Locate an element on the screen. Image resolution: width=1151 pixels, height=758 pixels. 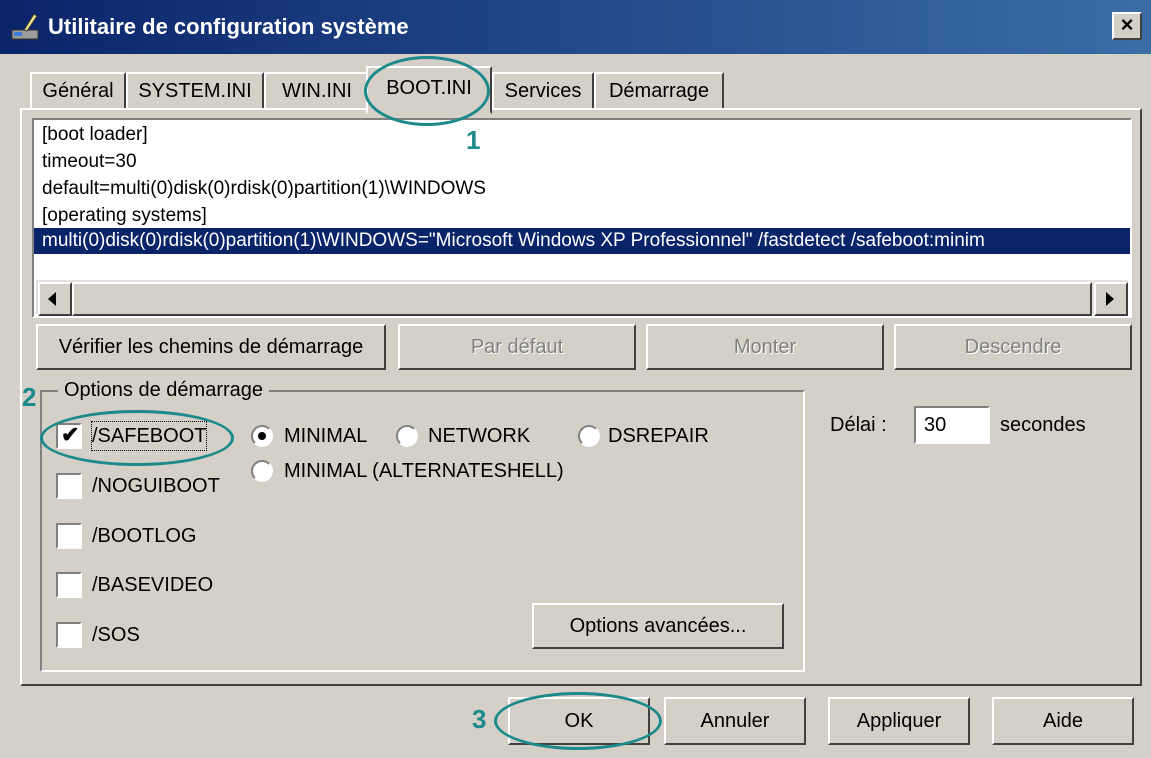
window-title: Utilitaire de configuration système is located at coordinates (228, 26).